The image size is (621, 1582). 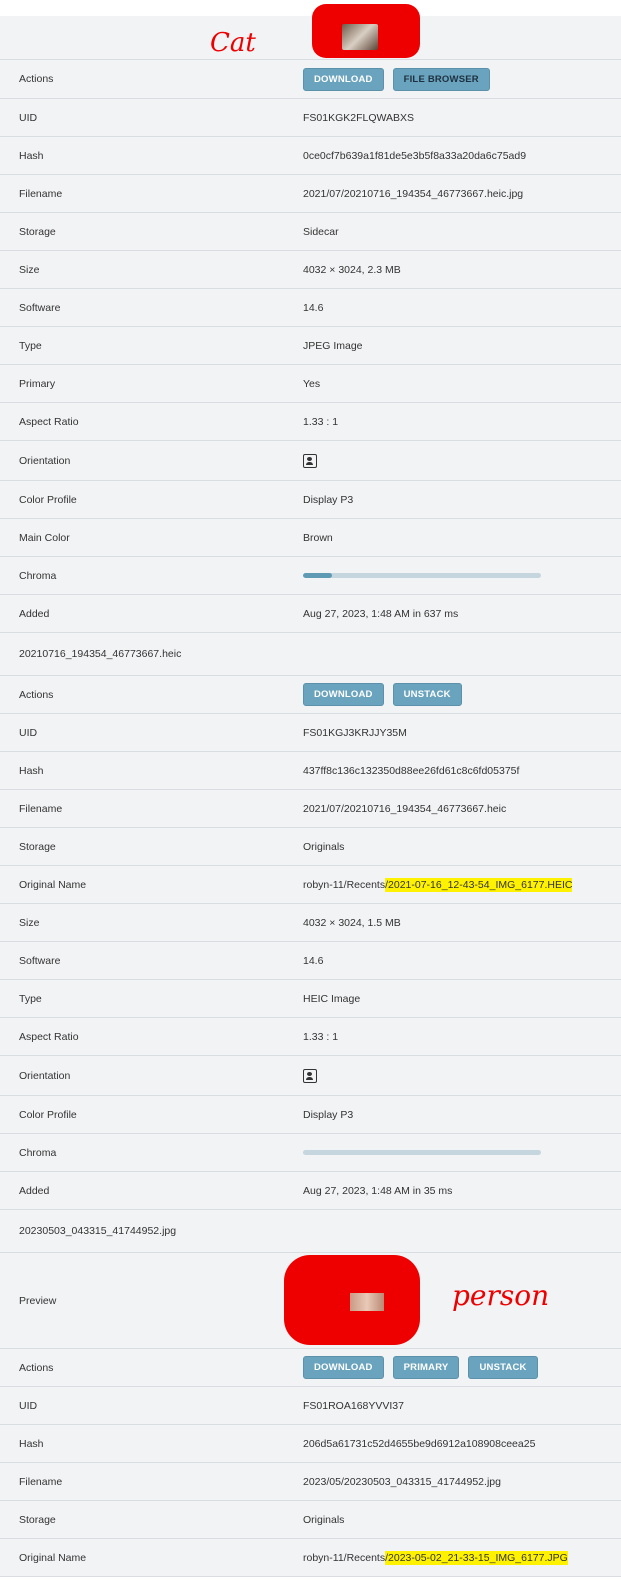 I want to click on row-storage: Storage Sidecar, so click(x=310, y=232).